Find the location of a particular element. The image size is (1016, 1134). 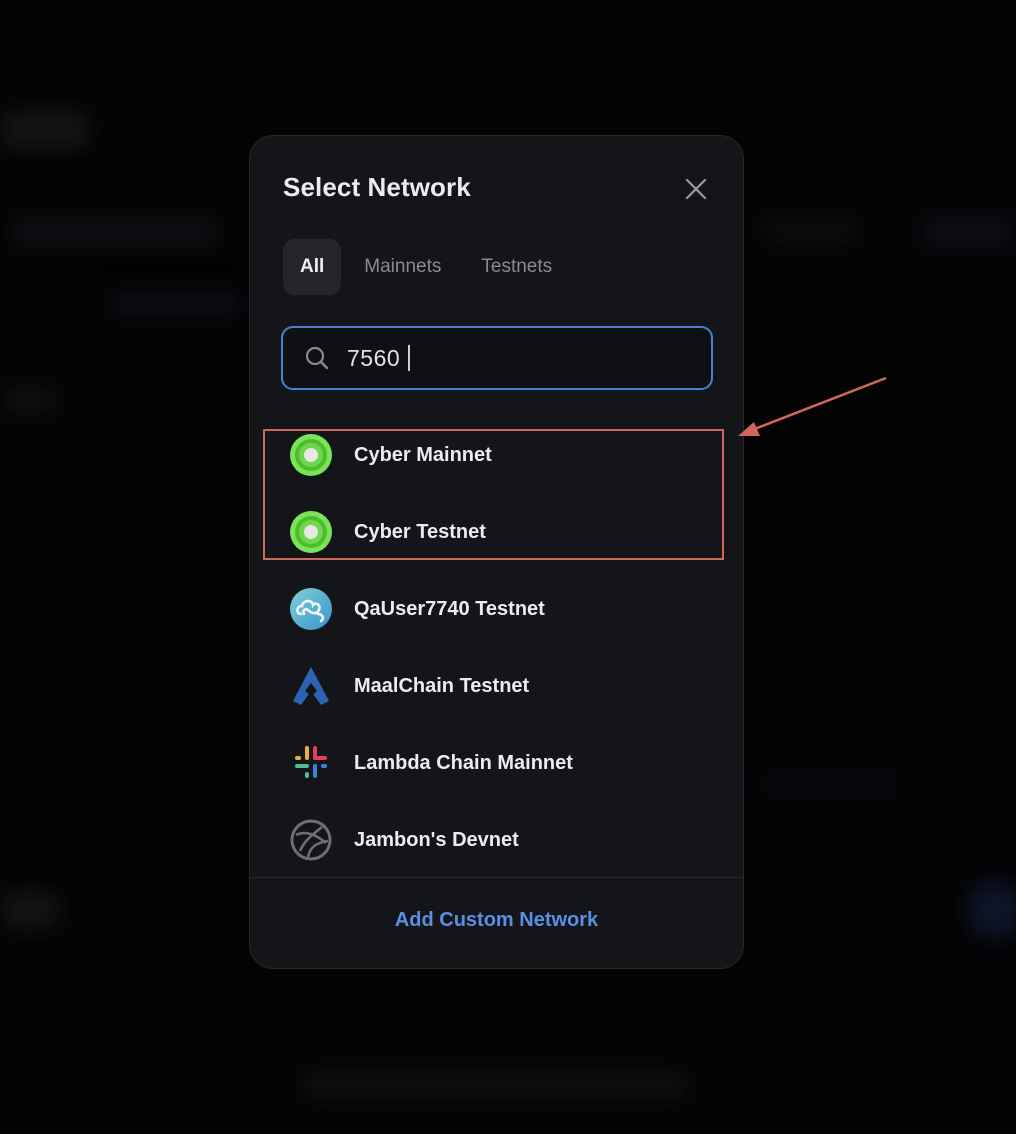

search-input is located at coordinates (377, 358).